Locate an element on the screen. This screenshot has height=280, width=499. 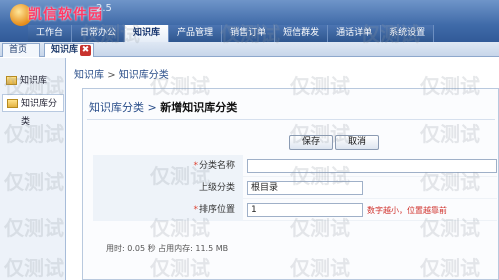
form-row-name: *分类名称 is located at coordinates (295, 166).